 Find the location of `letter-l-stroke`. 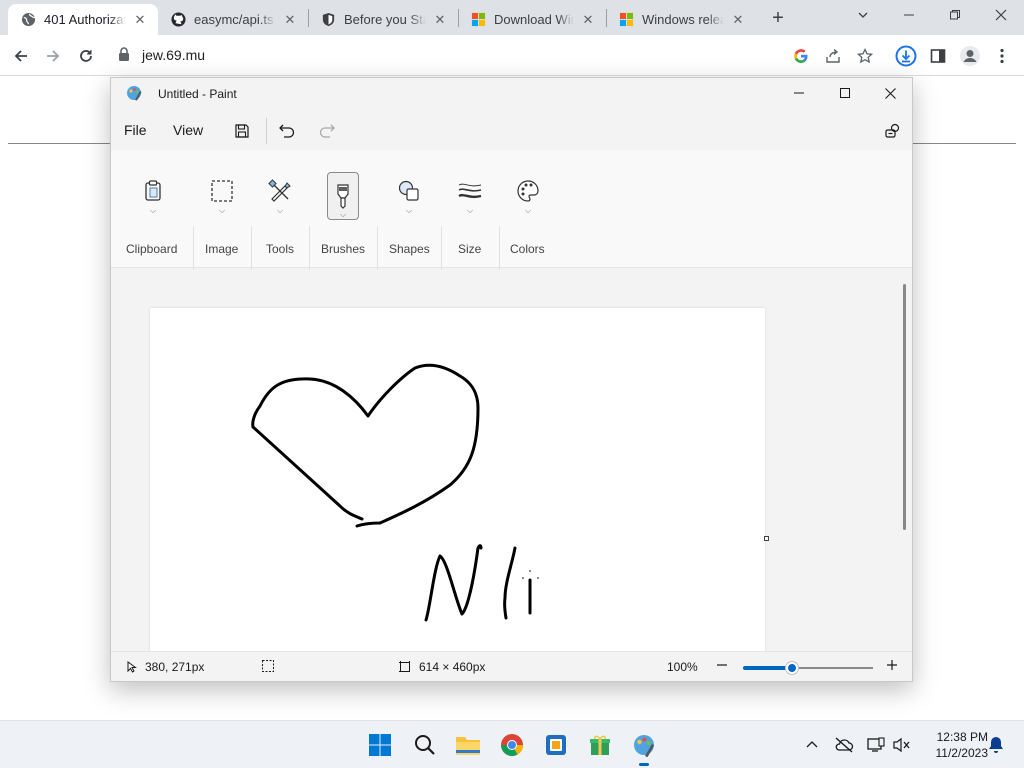

letter-l-stroke is located at coordinates (510, 583).